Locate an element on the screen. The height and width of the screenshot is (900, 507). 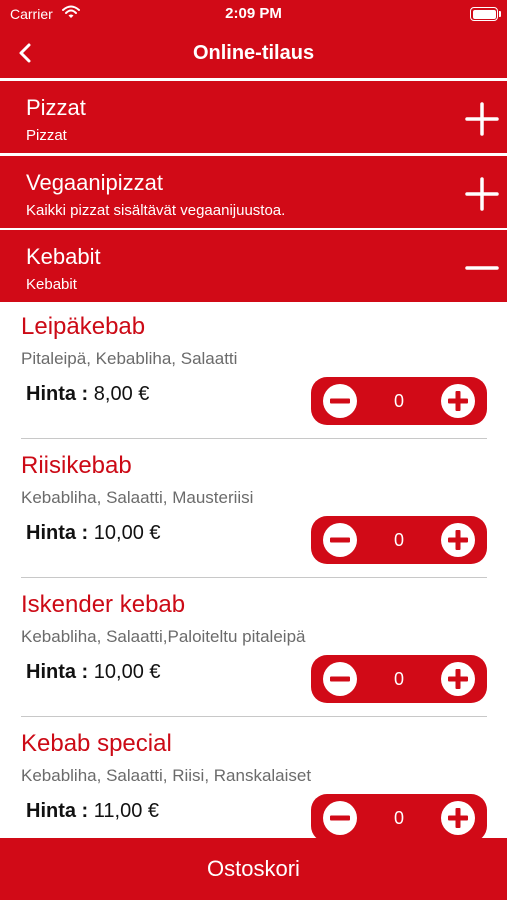
item-name: Kebab special is located at coordinates (96, 743).